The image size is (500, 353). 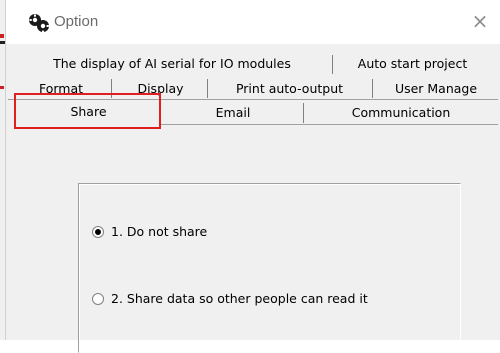 I want to click on radio-checked-icon, so click(x=98, y=231).